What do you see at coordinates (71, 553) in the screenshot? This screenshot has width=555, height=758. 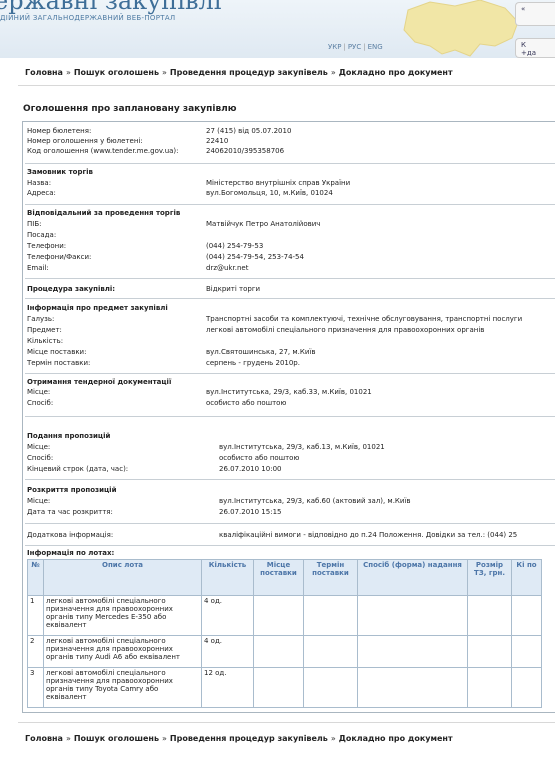 I see `lots-heading: Інформація по лотах:` at bounding box center [71, 553].